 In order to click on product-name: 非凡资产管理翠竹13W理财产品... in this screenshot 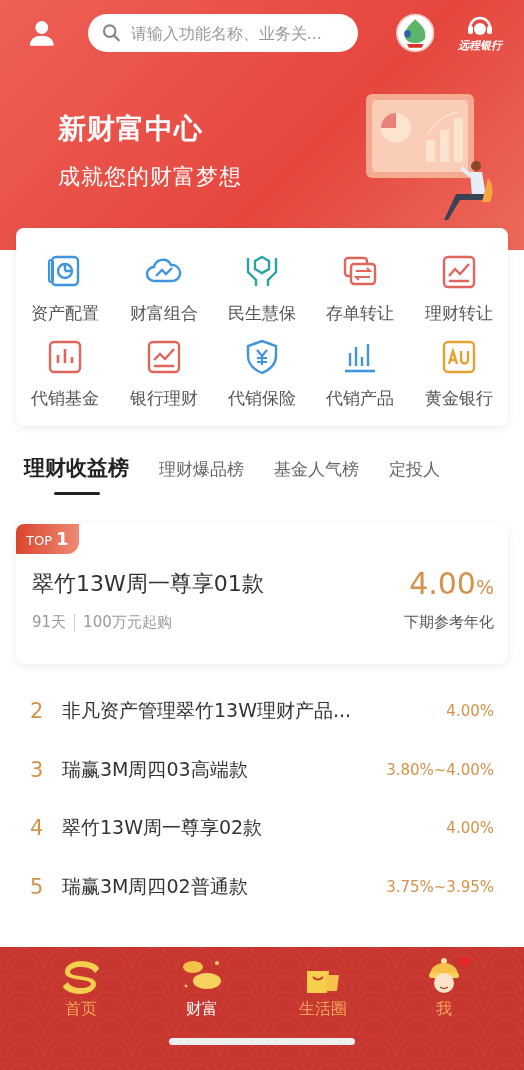, I will do `click(254, 711)`.